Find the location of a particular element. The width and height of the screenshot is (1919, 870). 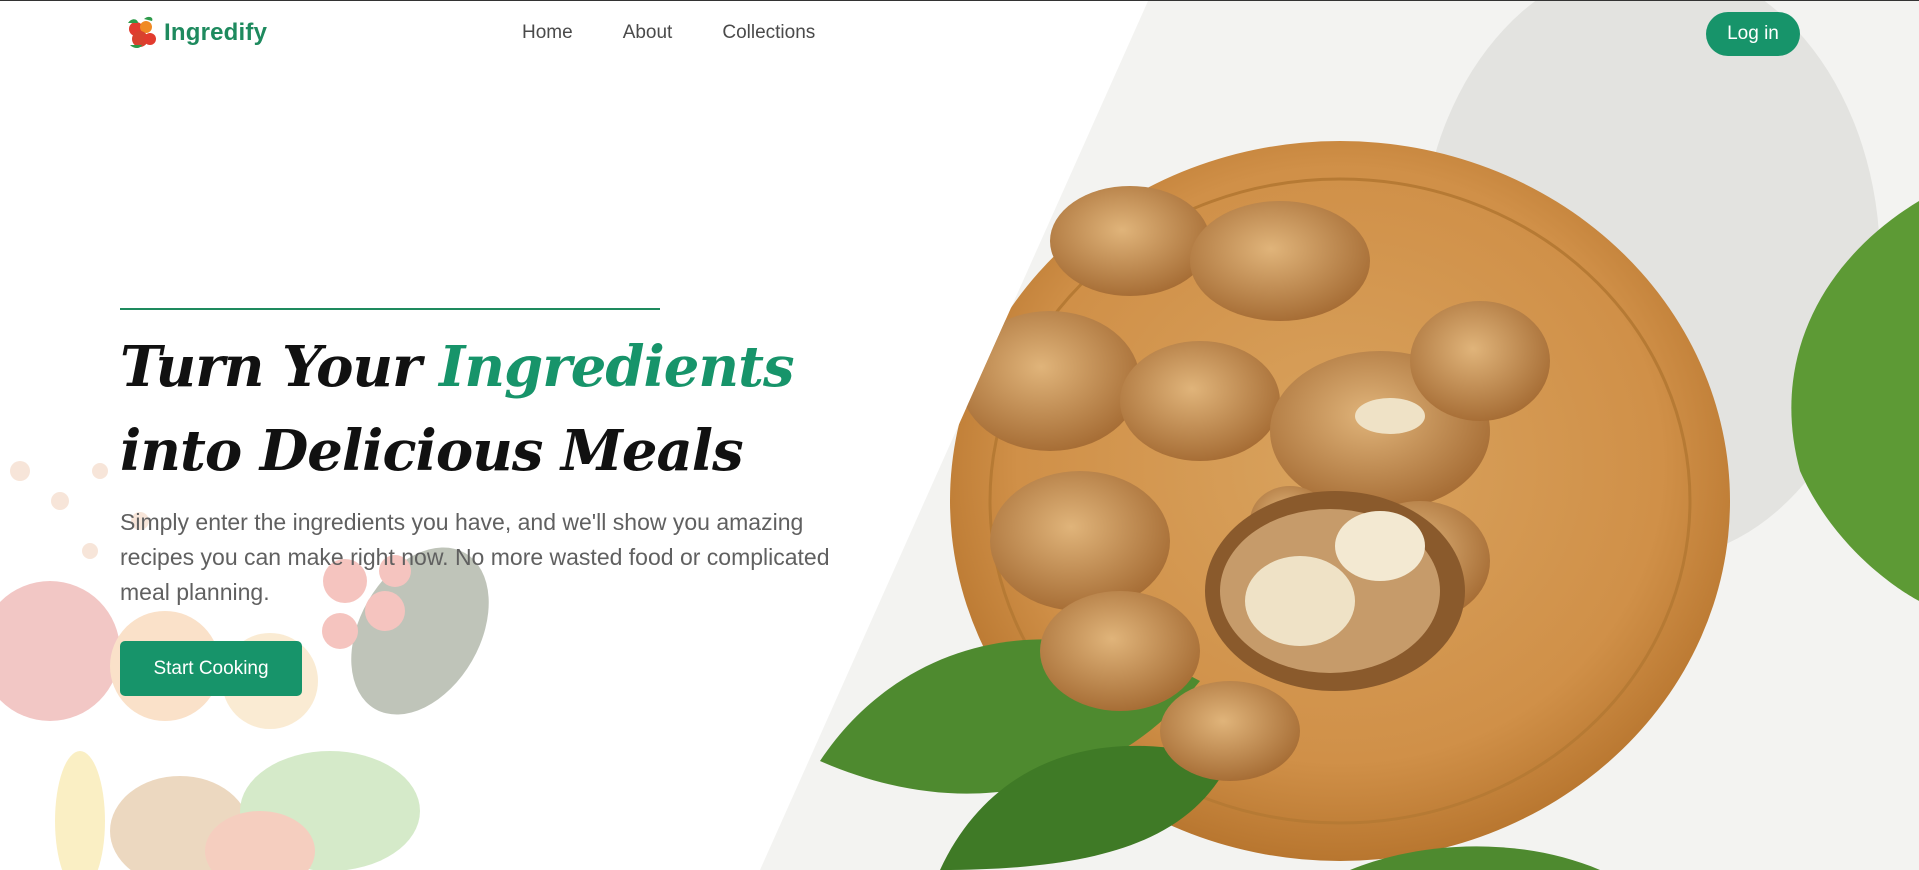

nav-item-home: Home is located at coordinates (547, 33).